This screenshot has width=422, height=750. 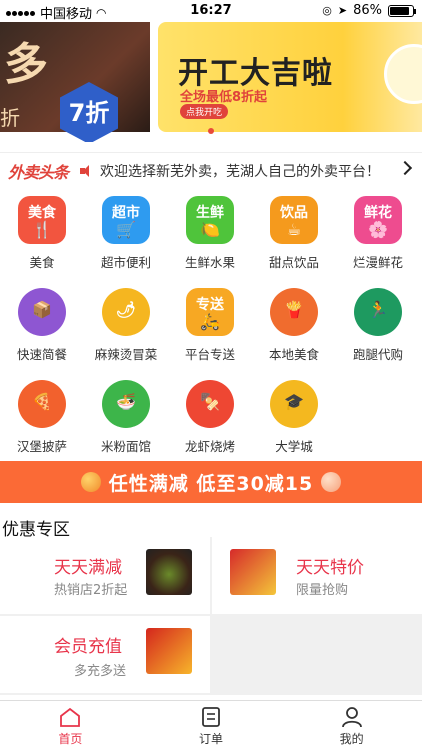 What do you see at coordinates (294, 213) in the screenshot?
I see `category-icon-tag: 饮品` at bounding box center [294, 213].